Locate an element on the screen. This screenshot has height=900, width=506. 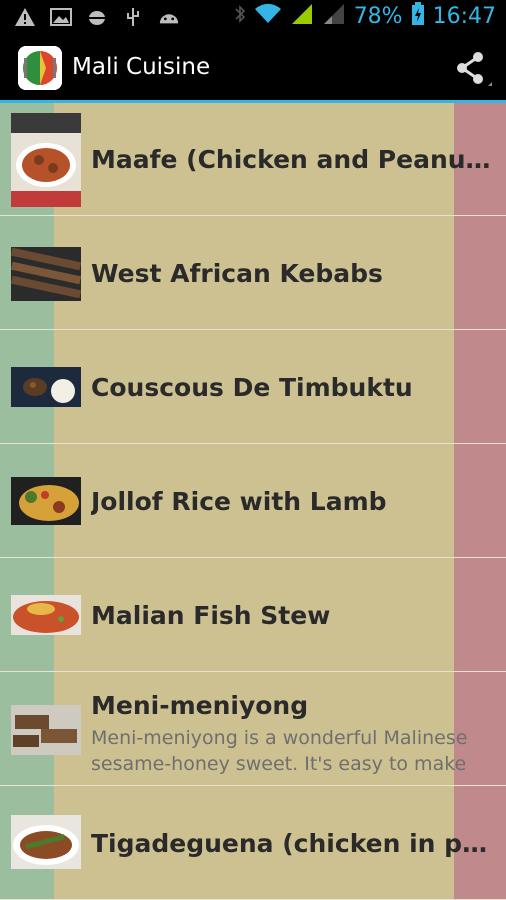
clock: 16:47 is located at coordinates (464, 16).